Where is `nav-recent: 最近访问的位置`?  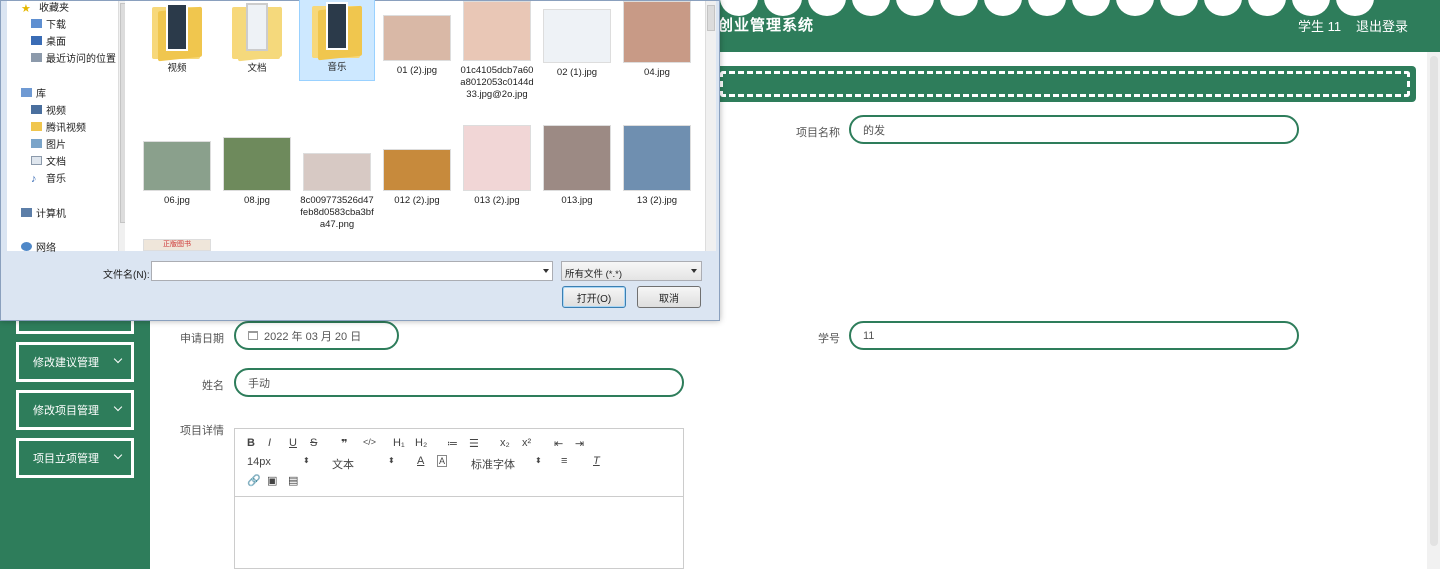 nav-recent: 最近访问的位置 is located at coordinates (73, 57).